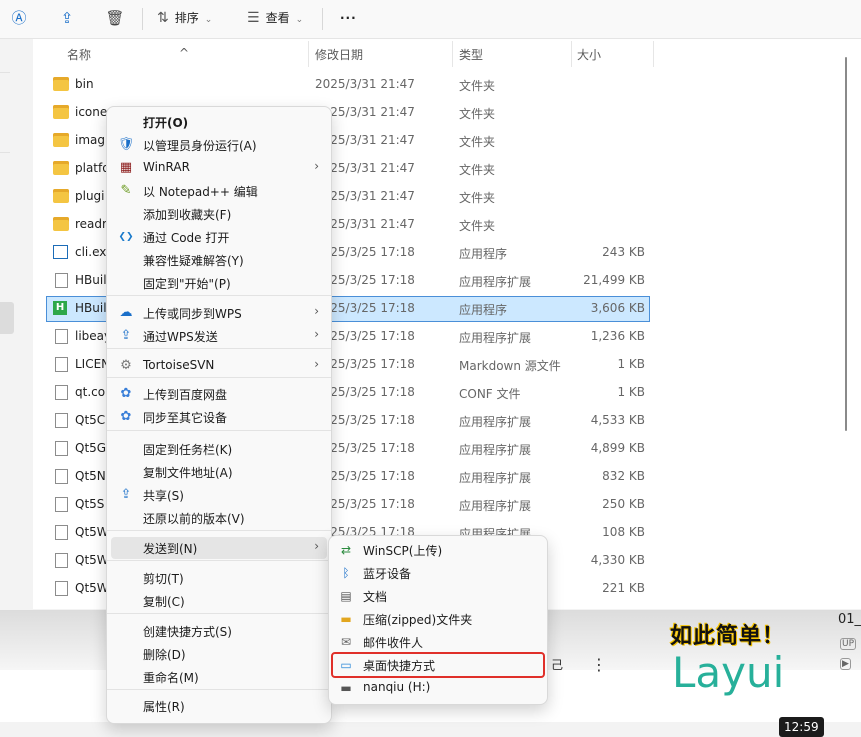 The height and width of the screenshot is (737, 861). What do you see at coordinates (438, 688) in the screenshot?
I see `send-to-item: ▬ nanqiu (H:)` at bounding box center [438, 688].